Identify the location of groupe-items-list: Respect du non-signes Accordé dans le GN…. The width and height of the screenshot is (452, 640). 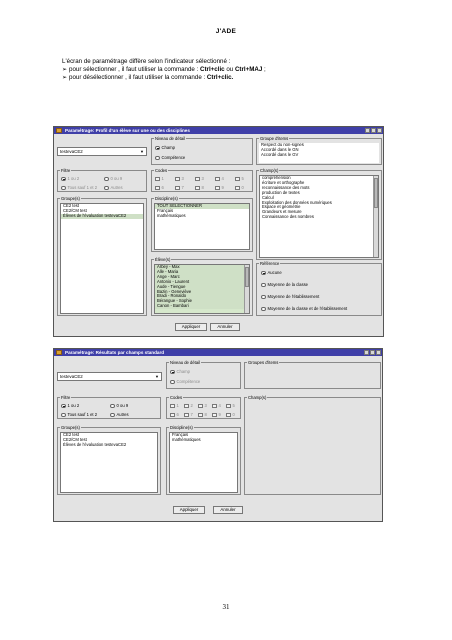
(319, 153).